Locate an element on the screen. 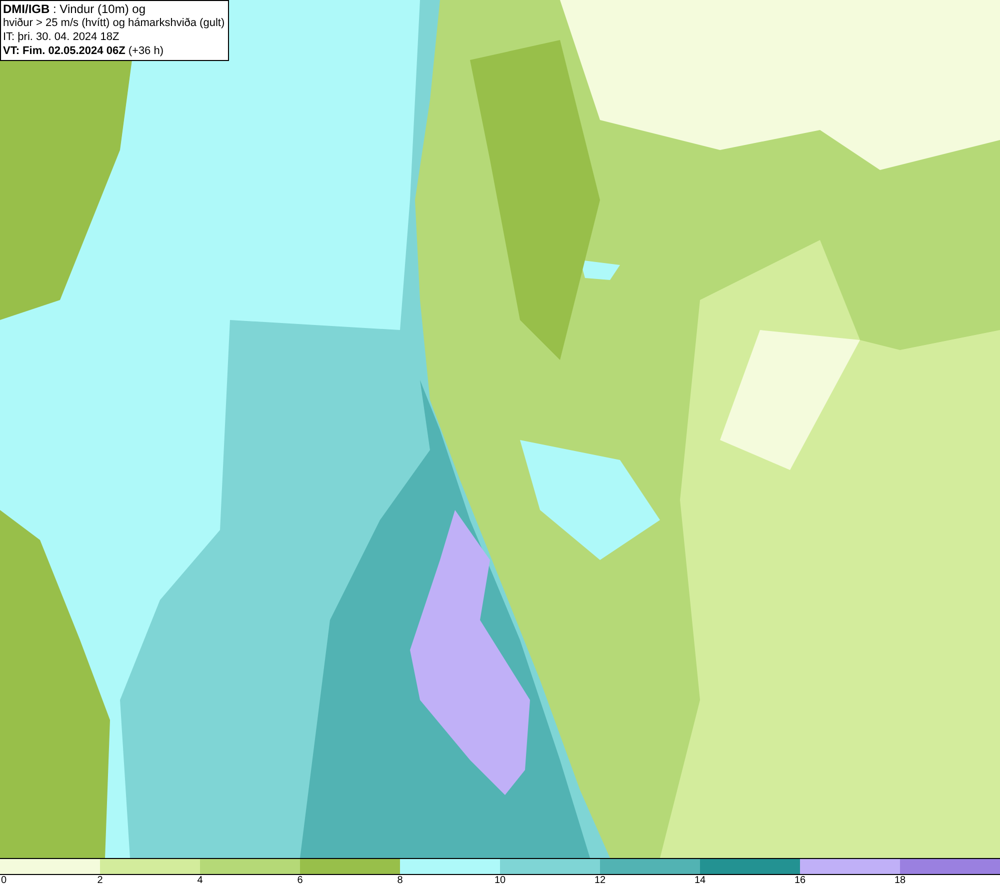  legend-label: 2 is located at coordinates (100, 881).